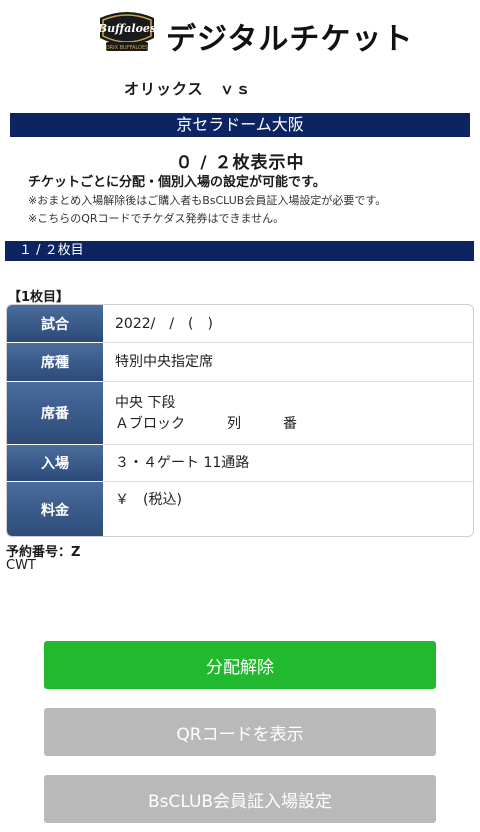  What do you see at coordinates (188, 89) in the screenshot?
I see `matchup-text: オリックス ｖｓ` at bounding box center [188, 89].